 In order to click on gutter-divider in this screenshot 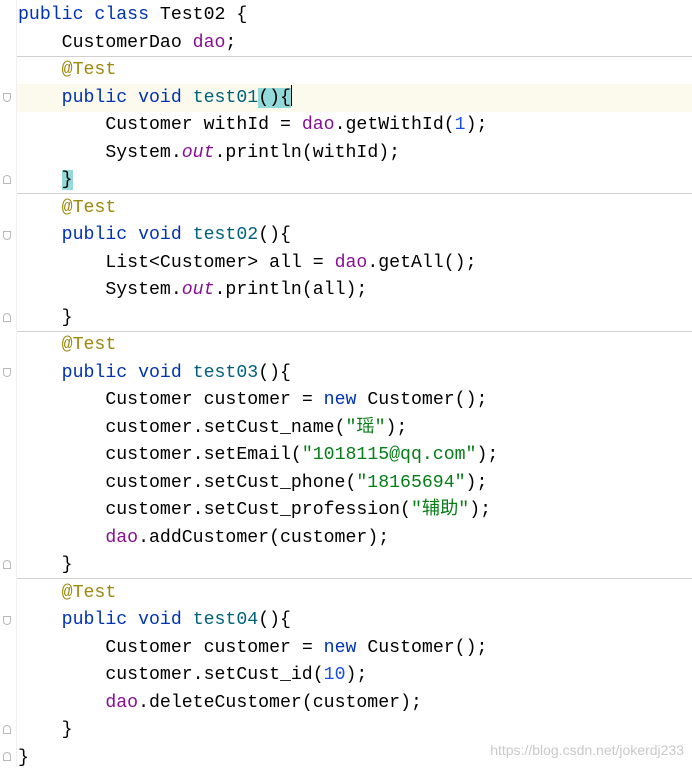, I will do `click(16, 383)`.